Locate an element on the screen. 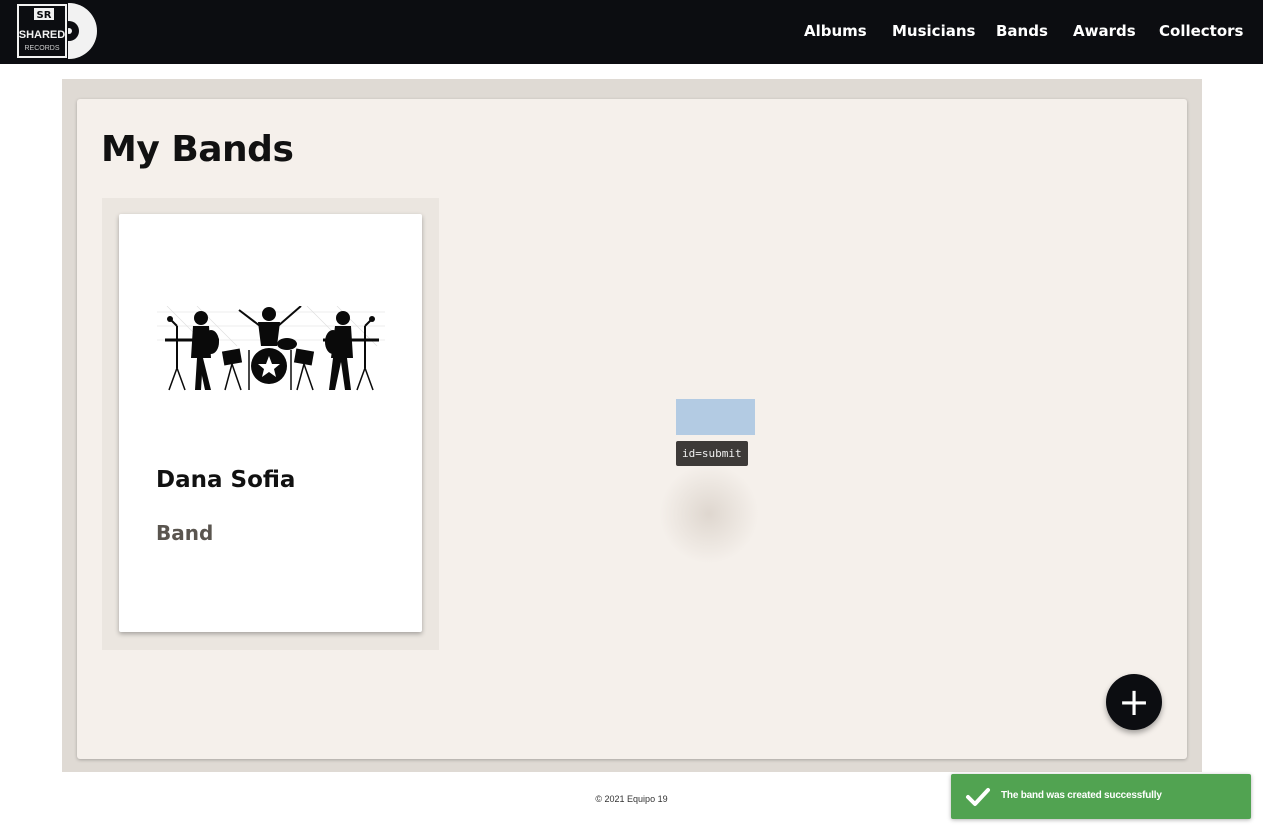 The width and height of the screenshot is (1263, 837). logo-text-top: SR is located at coordinates (44, 15).